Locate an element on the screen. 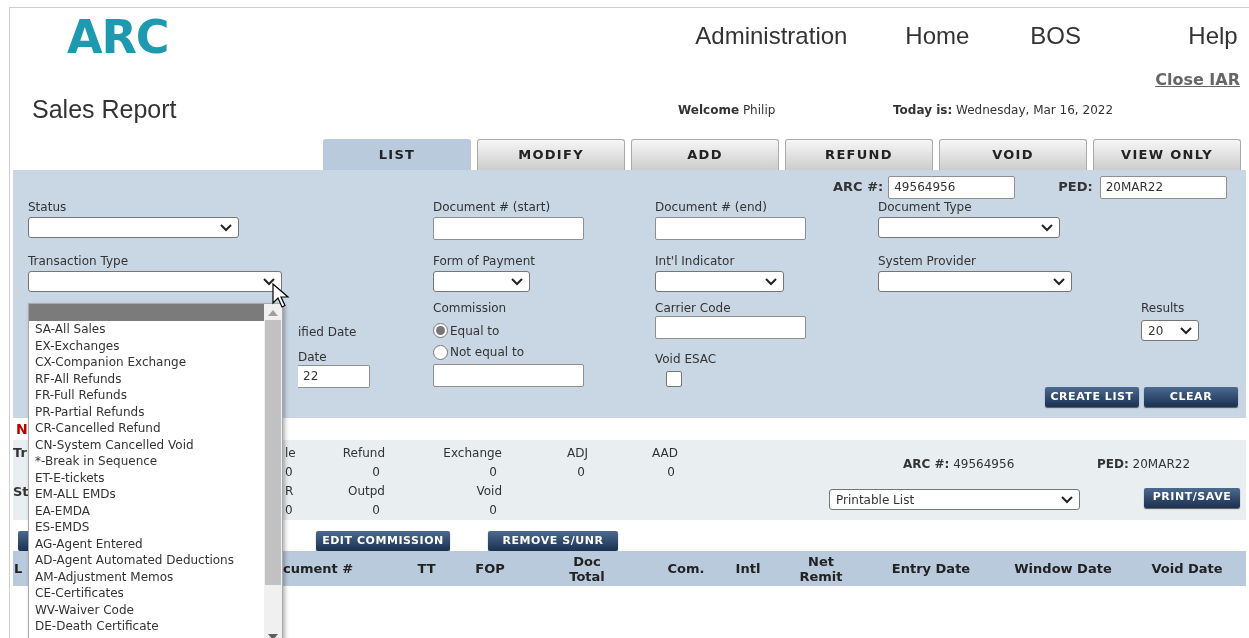 The image size is (1249, 638). nav-link: Help is located at coordinates (1213, 35).